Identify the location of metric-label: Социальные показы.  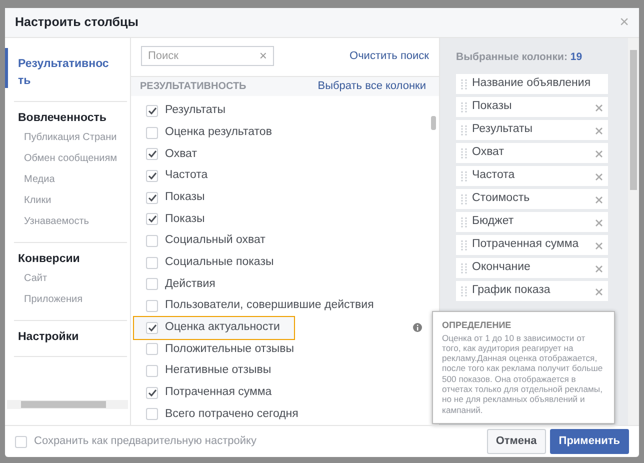
(219, 262).